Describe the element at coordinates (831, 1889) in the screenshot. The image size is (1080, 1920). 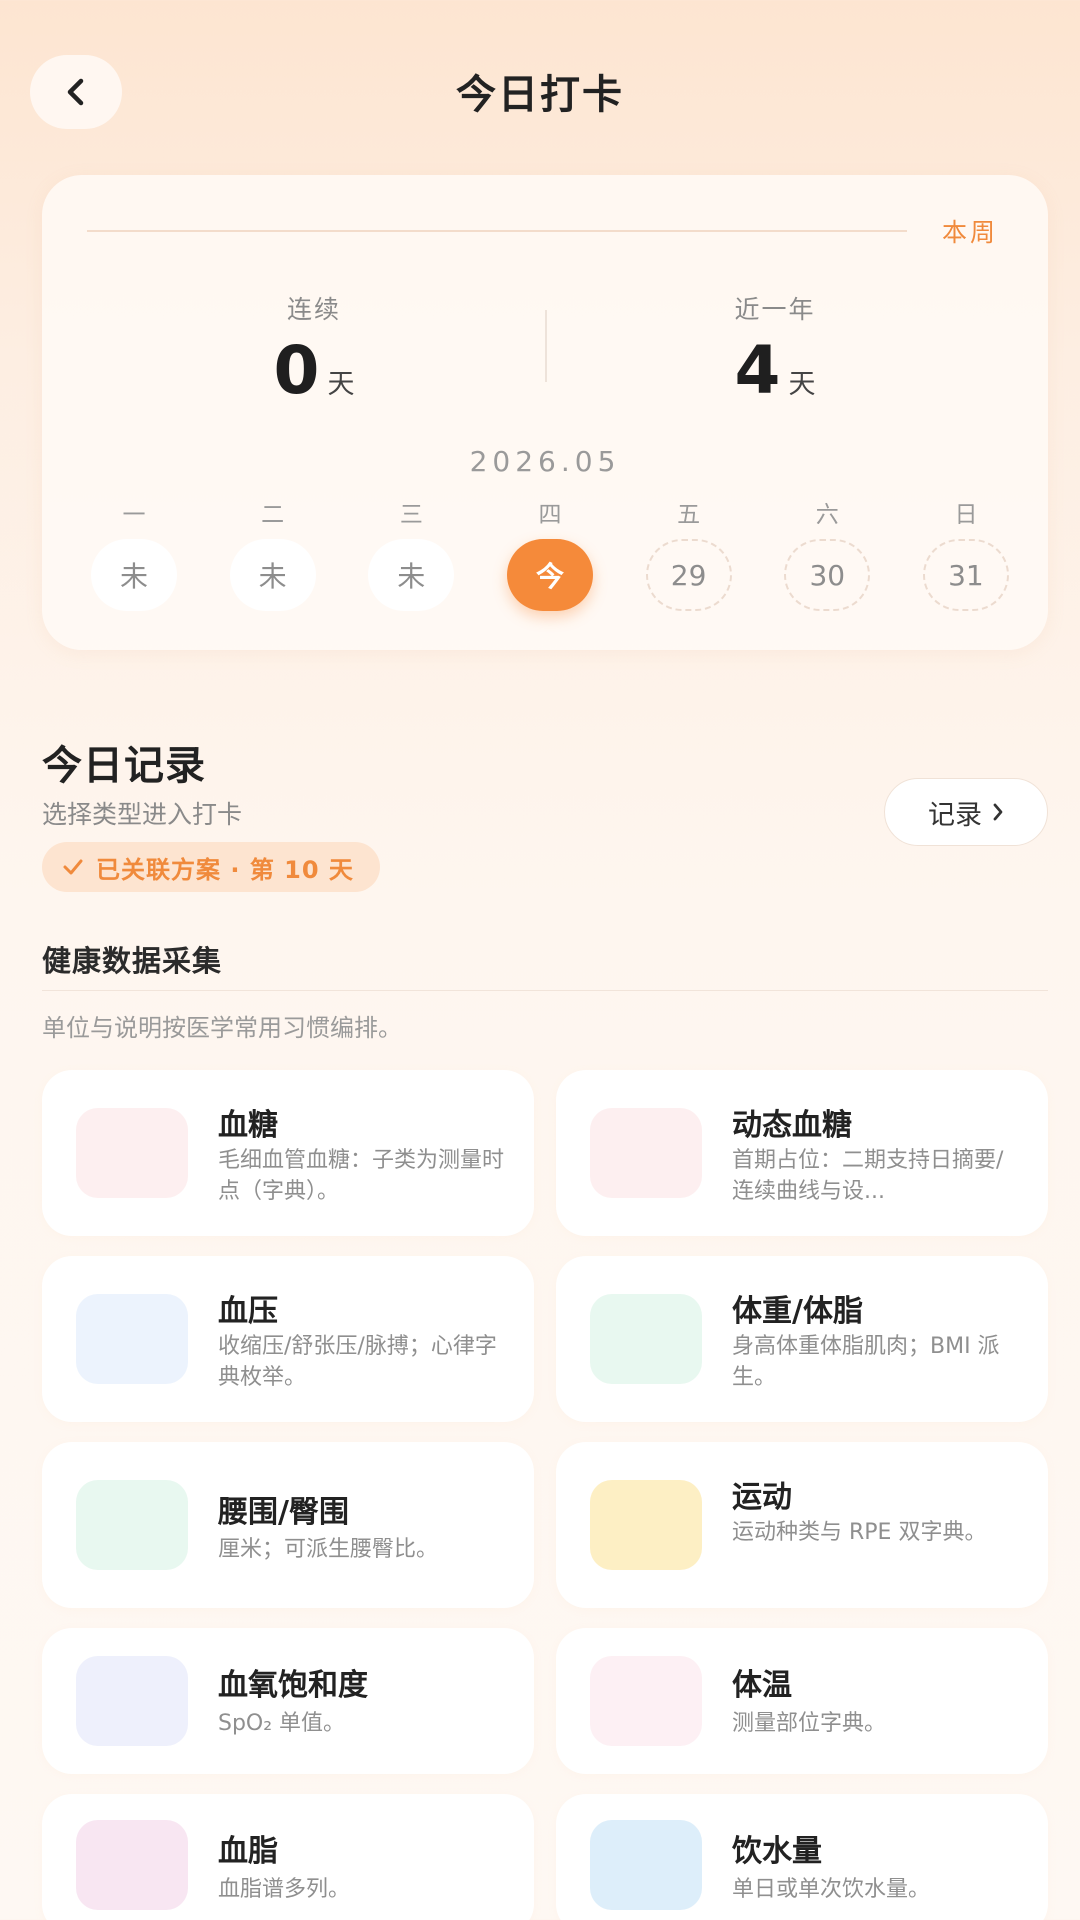
I see `tile-desc: 单日或单次饮水量。` at that location.